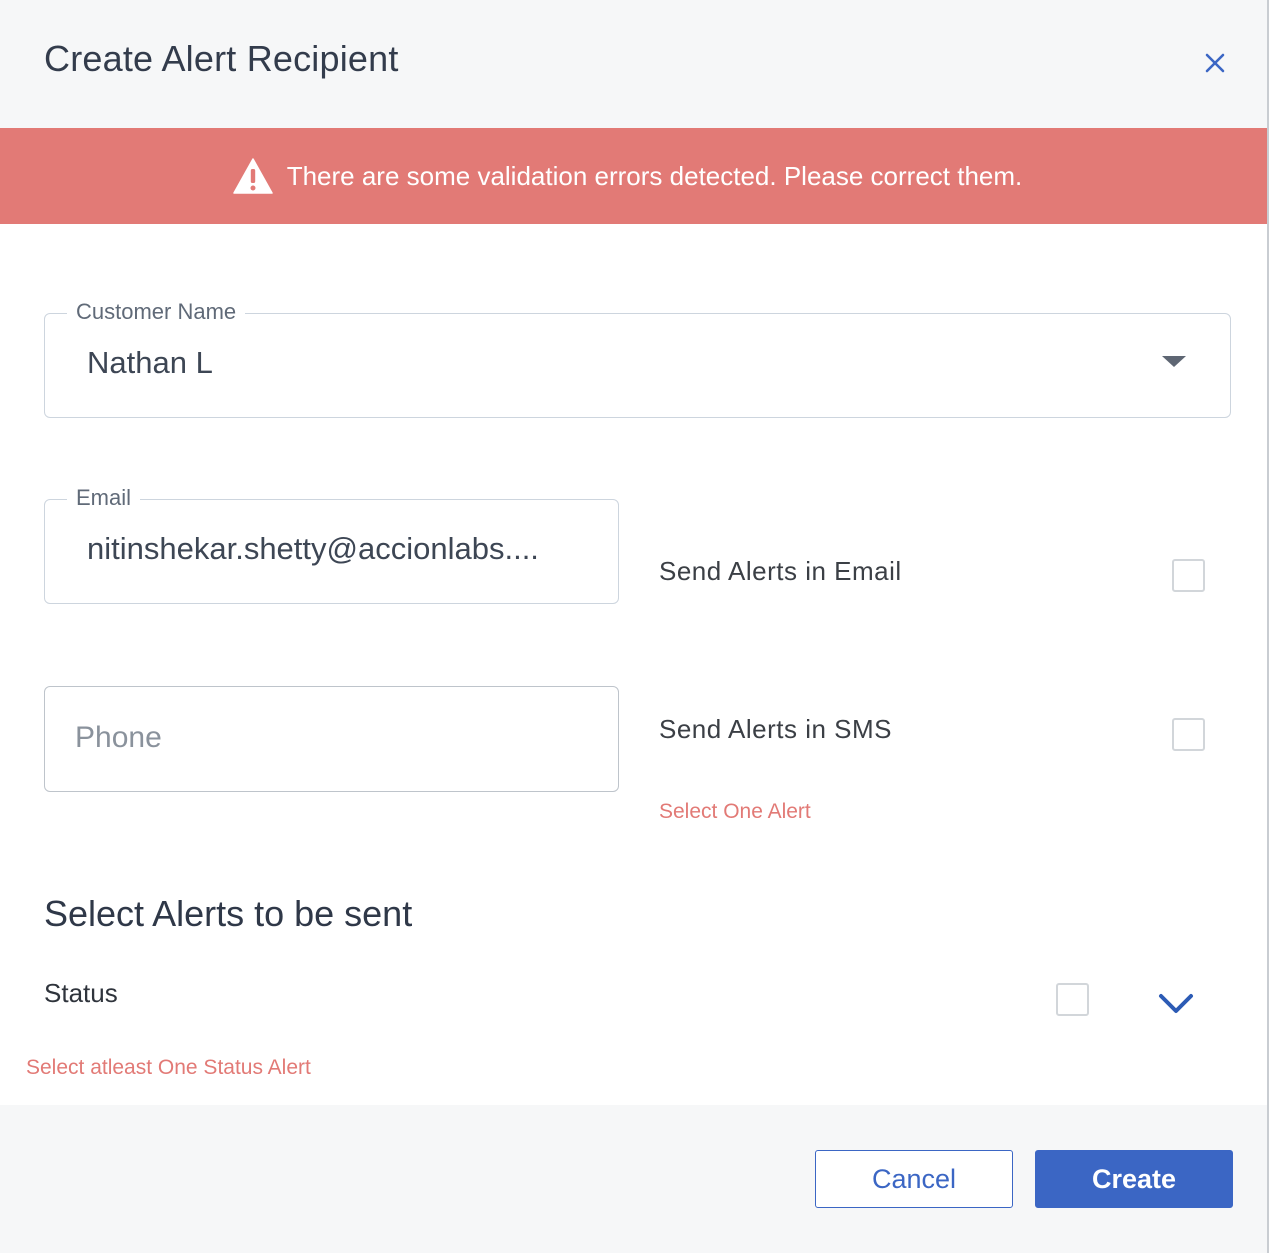  Describe the element at coordinates (1188, 575) in the screenshot. I see `send-alerts-email-checkbox` at that location.